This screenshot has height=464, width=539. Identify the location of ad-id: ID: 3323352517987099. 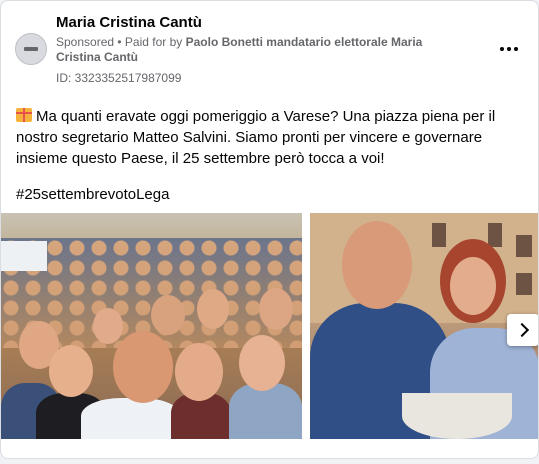
(119, 78).